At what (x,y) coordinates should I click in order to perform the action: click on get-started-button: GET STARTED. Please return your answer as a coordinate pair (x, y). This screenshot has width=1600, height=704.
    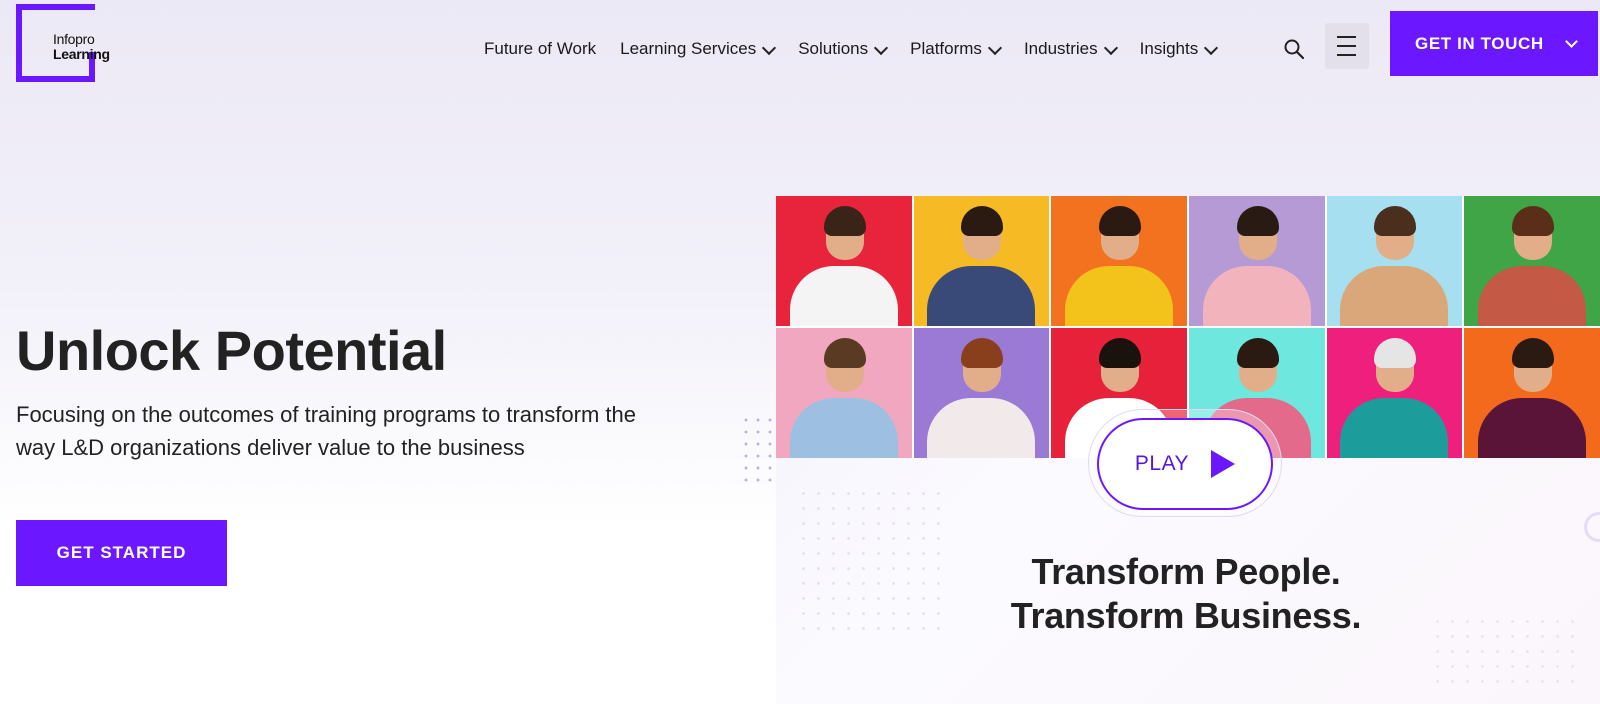
    Looking at the image, I should click on (121, 553).